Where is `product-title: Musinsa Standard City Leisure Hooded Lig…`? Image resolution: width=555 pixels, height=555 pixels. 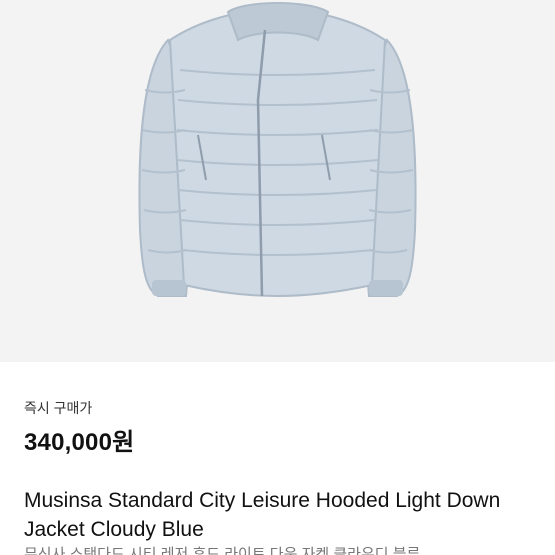 product-title: Musinsa Standard City Leisure Hooded Lig… is located at coordinates (262, 515).